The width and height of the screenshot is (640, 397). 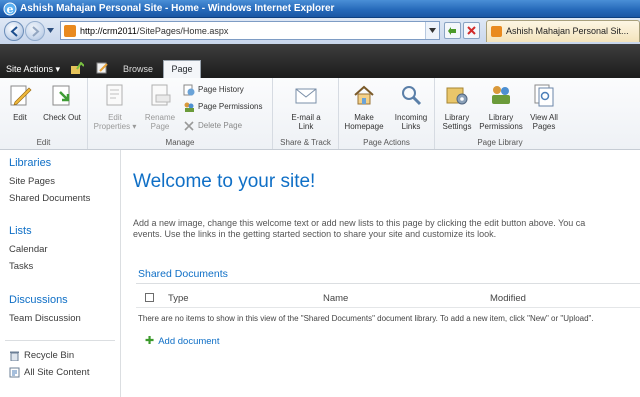 What do you see at coordinates (500, 142) in the screenshot?
I see `group-label-page-library: Page Library` at bounding box center [500, 142].